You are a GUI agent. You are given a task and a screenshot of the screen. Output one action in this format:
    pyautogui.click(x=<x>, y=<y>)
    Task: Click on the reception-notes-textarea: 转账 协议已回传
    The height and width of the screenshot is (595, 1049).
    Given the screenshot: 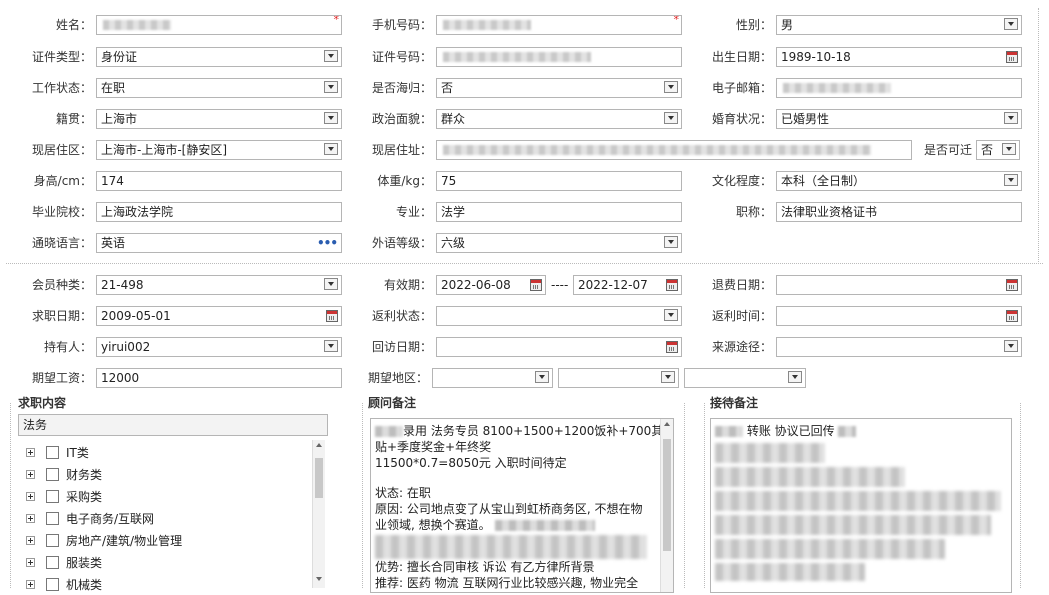 What is the action you would take?
    pyautogui.click(x=861, y=505)
    